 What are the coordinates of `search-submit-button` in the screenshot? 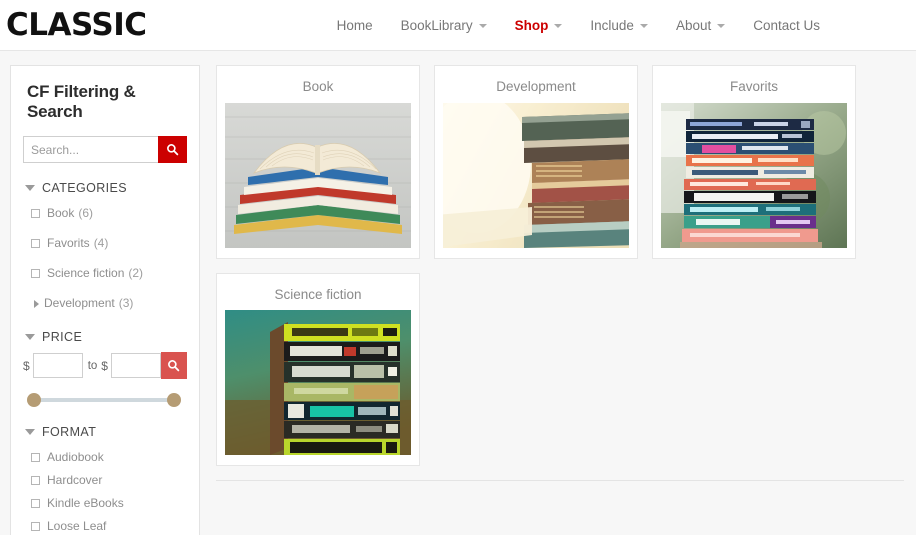 It's located at (172, 149).